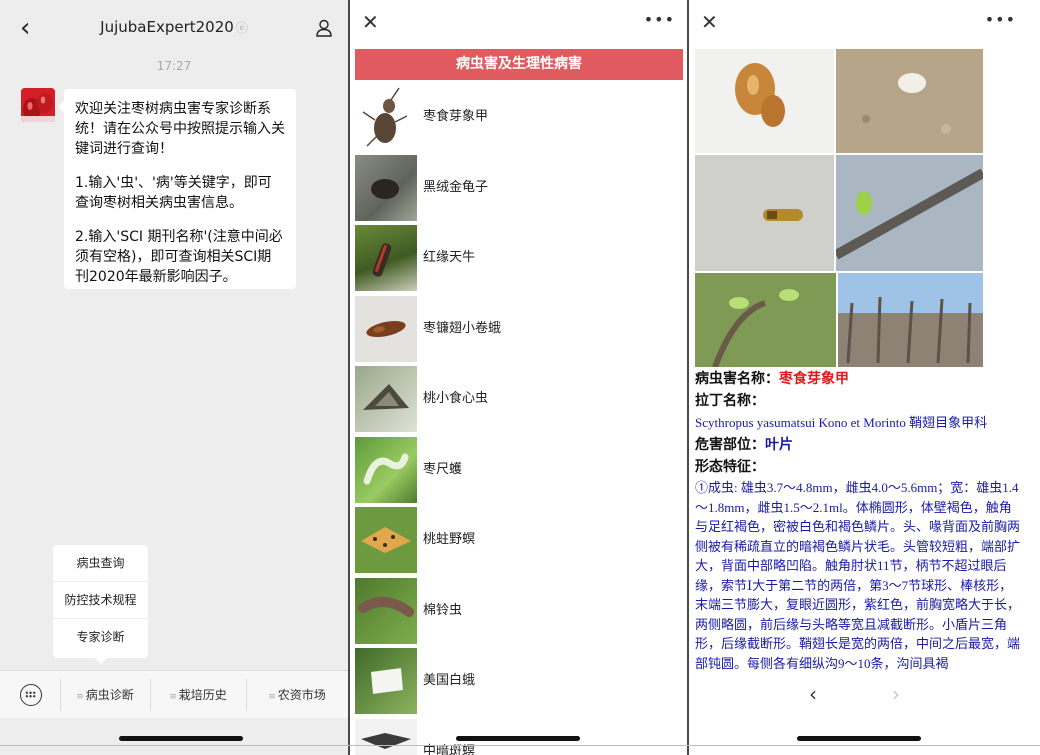 The image size is (1040, 755). What do you see at coordinates (167, 27) in the screenshot?
I see `chat-title-text: JujubaExpert2020` at bounding box center [167, 27].